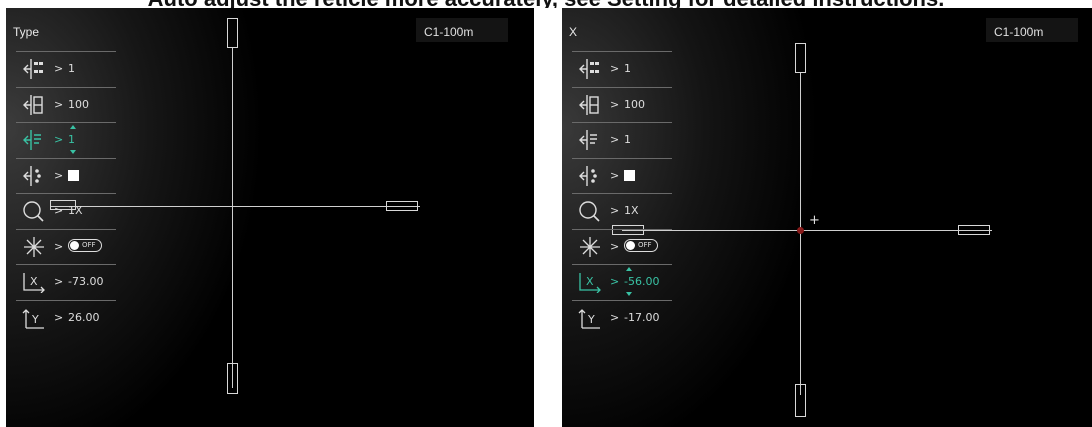 This screenshot has height=427, width=1092. Describe the element at coordinates (622, 282) in the screenshot. I see `menu-item-x-axis: X > -56.00` at that location.